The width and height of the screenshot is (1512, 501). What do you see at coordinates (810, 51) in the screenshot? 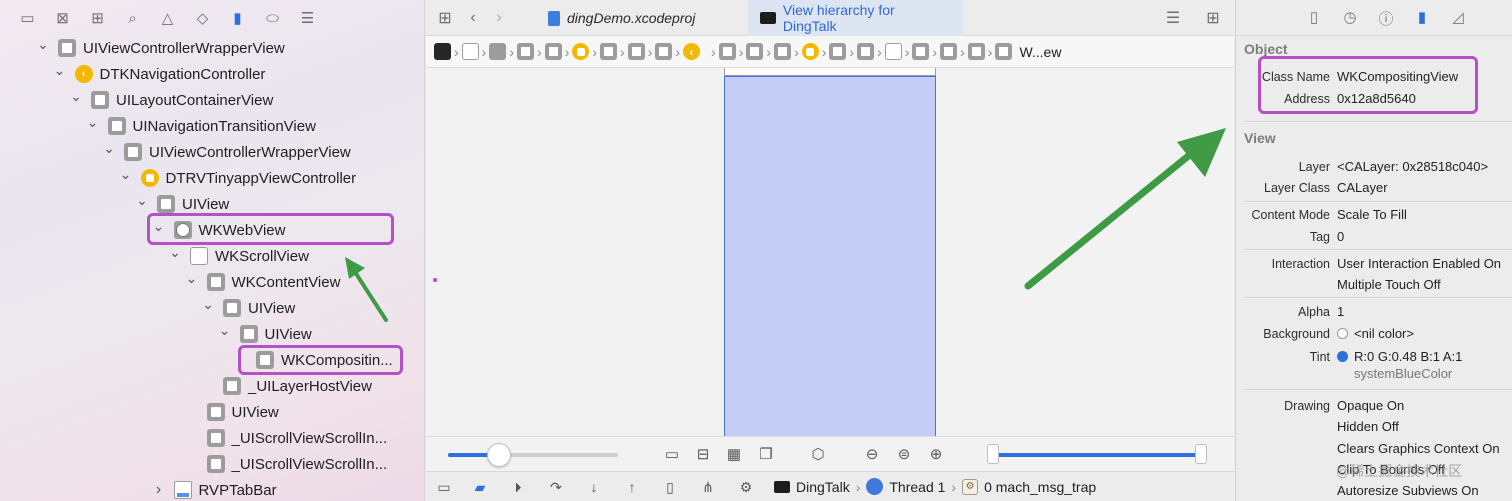
I see `view-controller-icon` at bounding box center [810, 51].